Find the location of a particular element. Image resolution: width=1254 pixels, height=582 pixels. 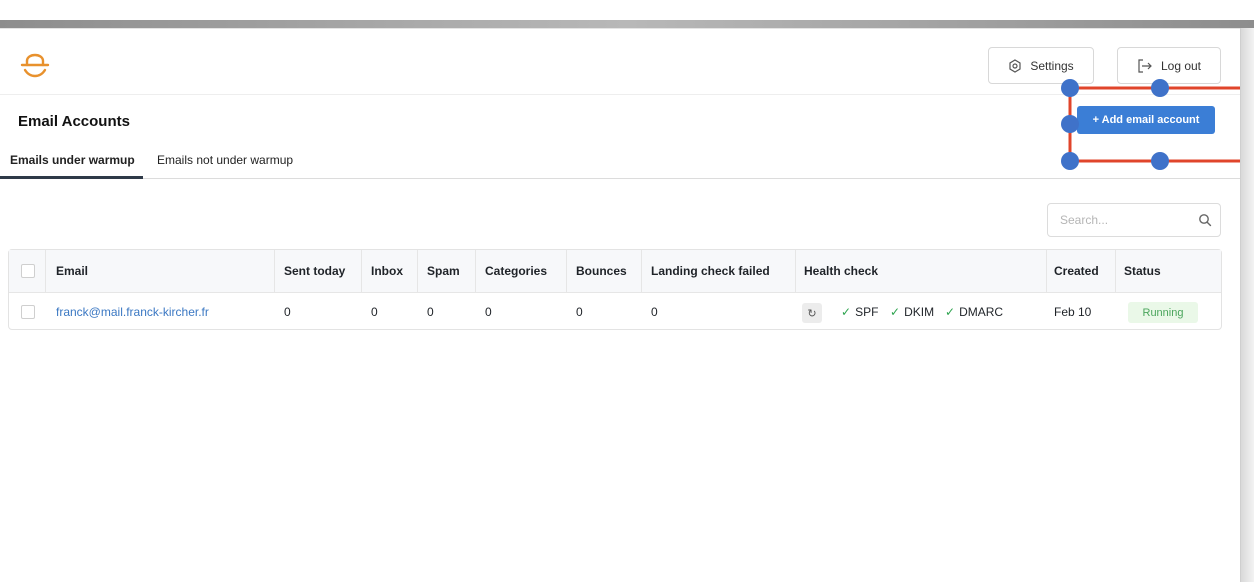

settings-button: Settings is located at coordinates (1041, 65).